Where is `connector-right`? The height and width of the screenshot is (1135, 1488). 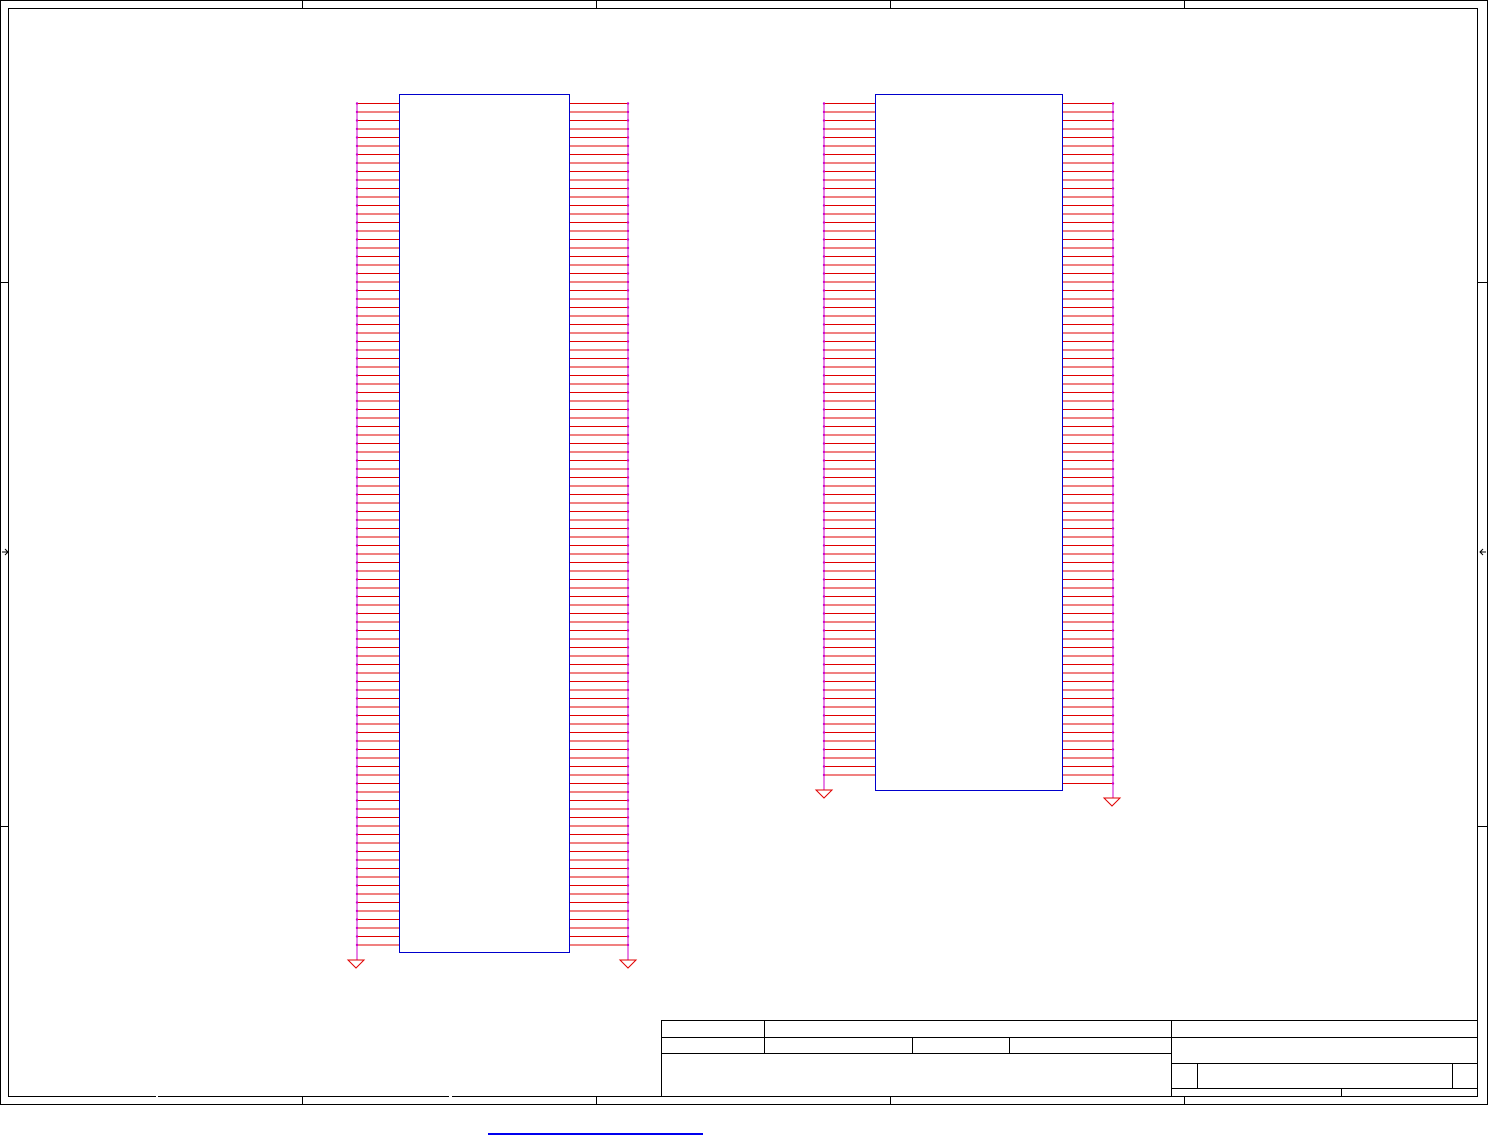 connector-right is located at coordinates (968, 450).